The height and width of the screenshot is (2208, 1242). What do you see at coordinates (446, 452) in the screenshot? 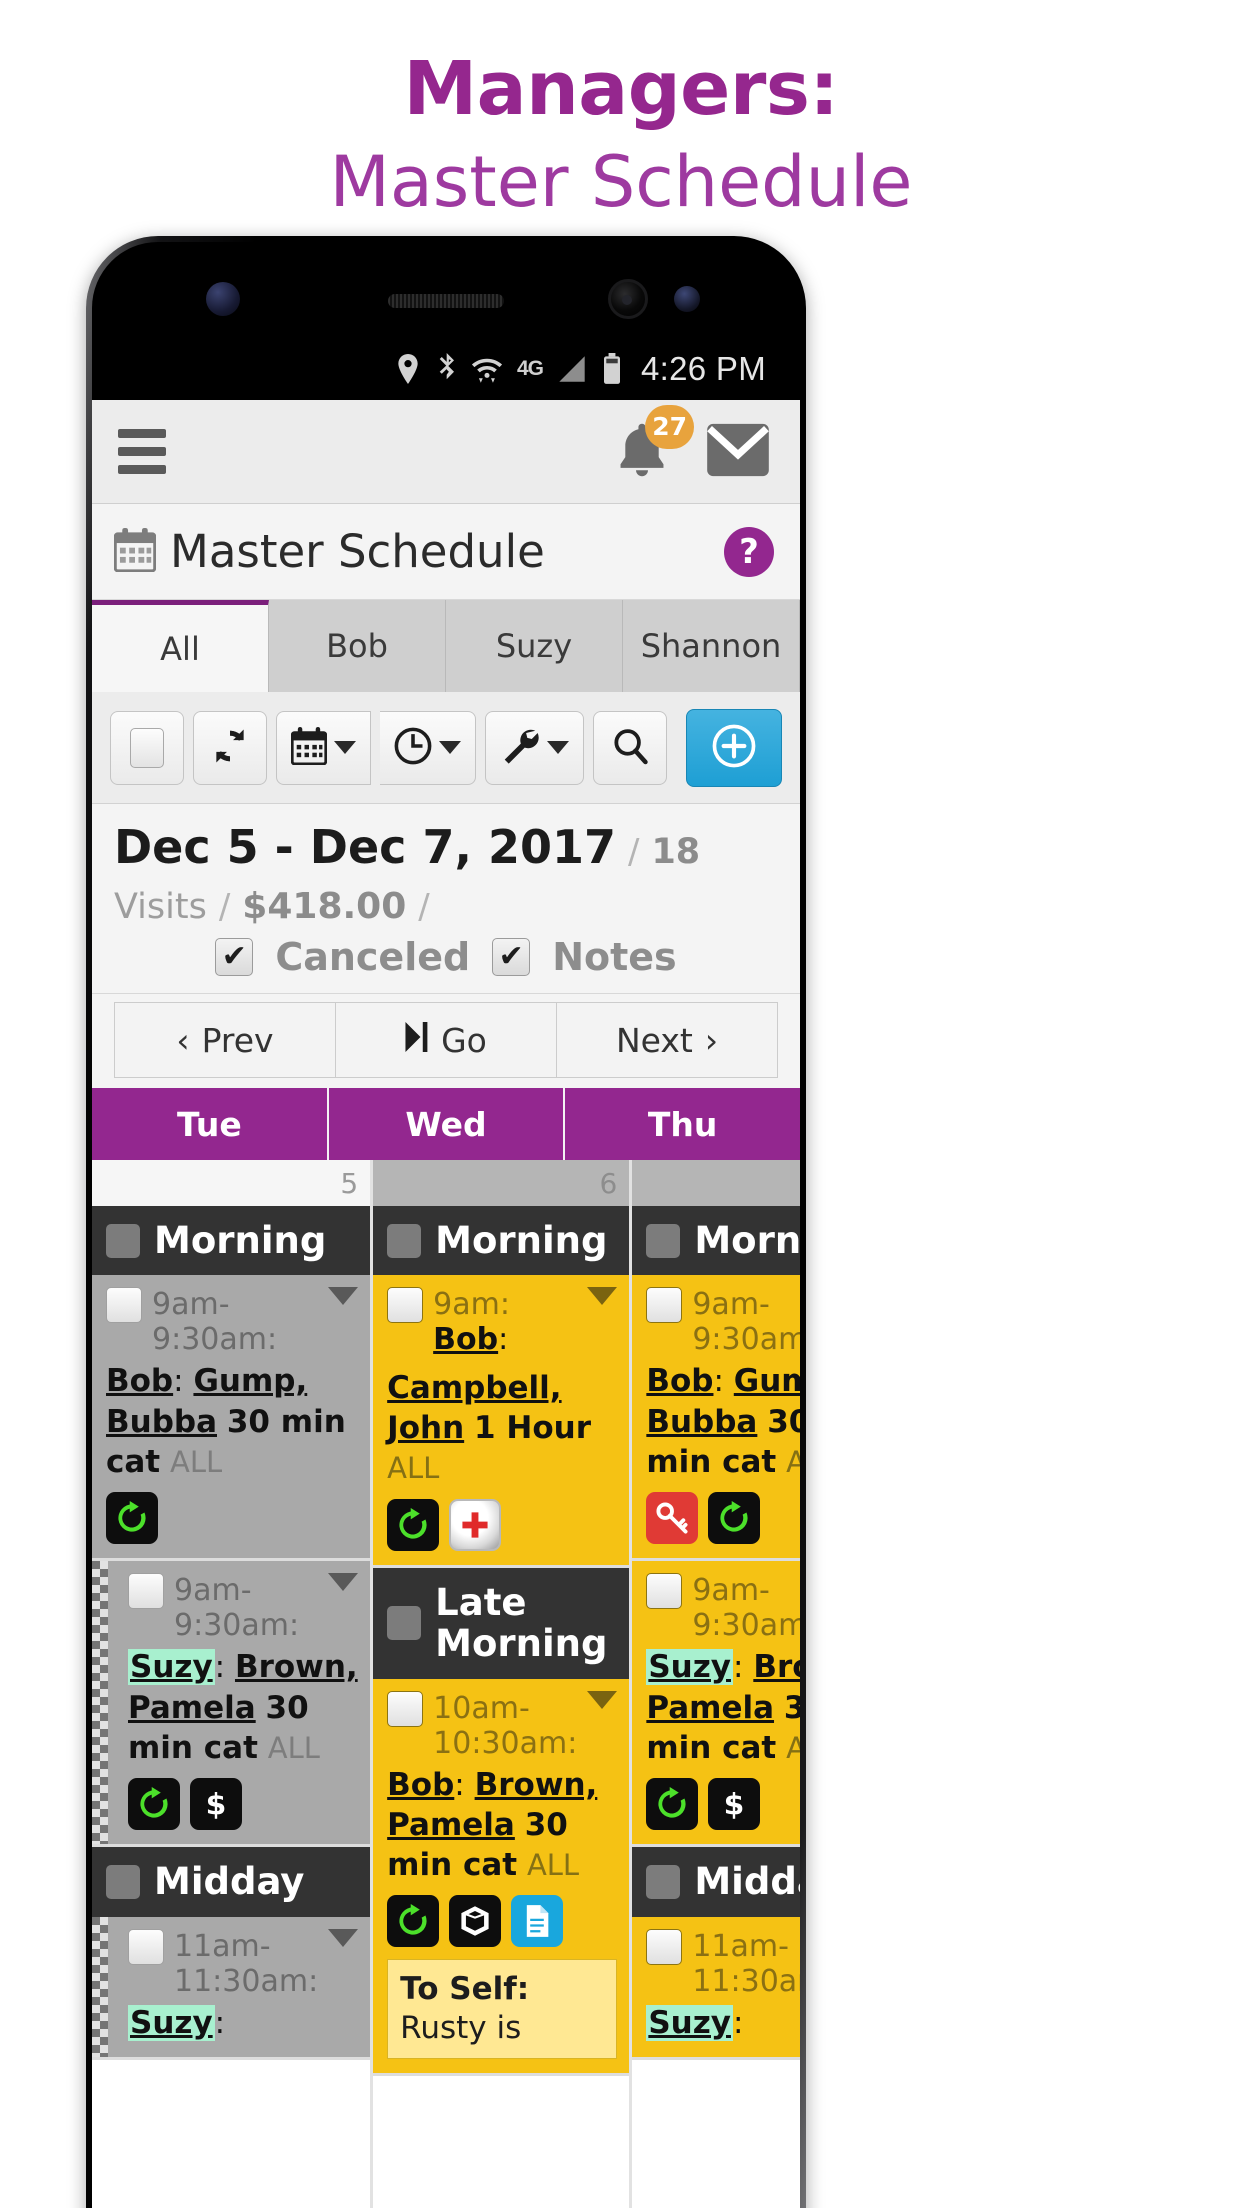
I see `app-bar: 27` at bounding box center [446, 452].